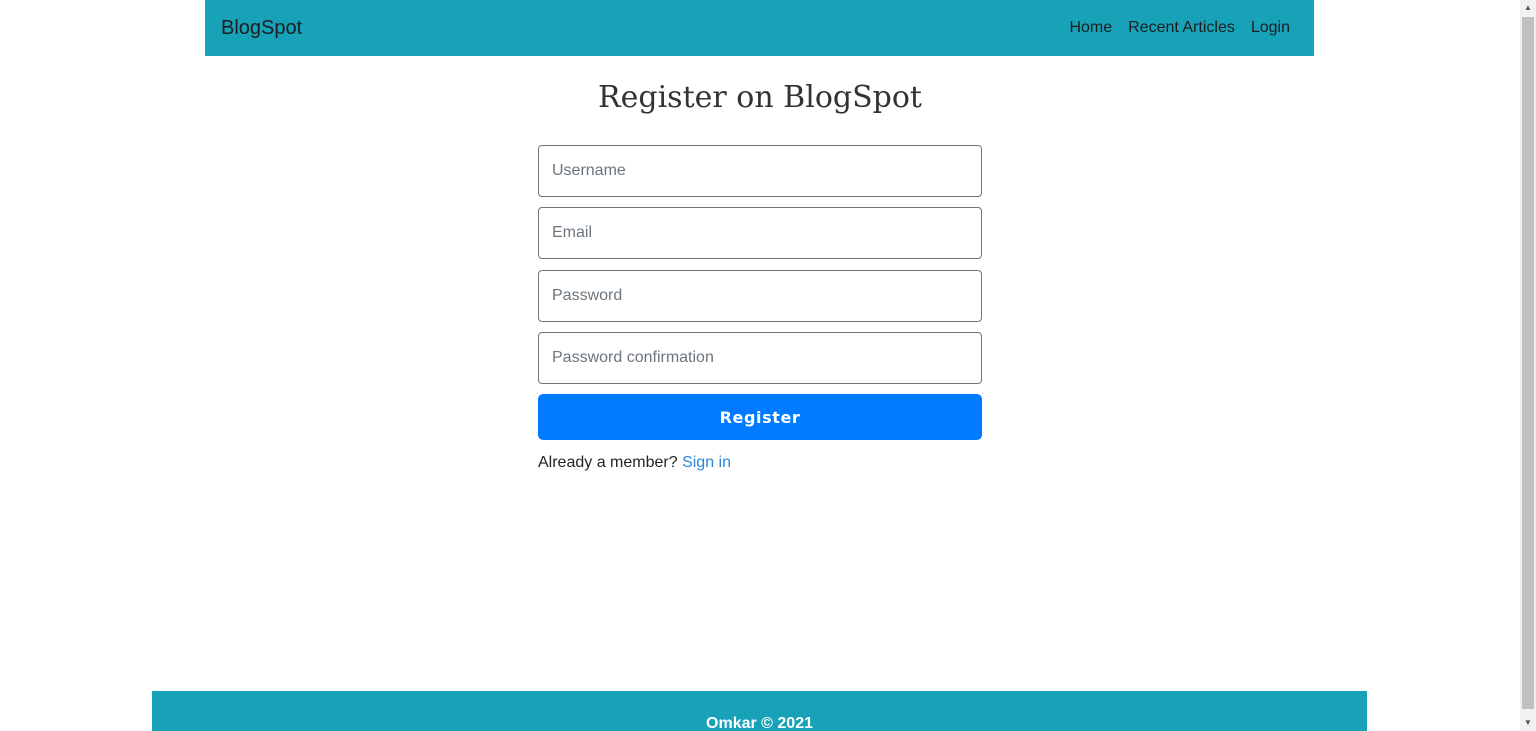 The image size is (1536, 731). What do you see at coordinates (759, 28) in the screenshot?
I see `navbar: BlogSpot Home Recent Articles Login` at bounding box center [759, 28].